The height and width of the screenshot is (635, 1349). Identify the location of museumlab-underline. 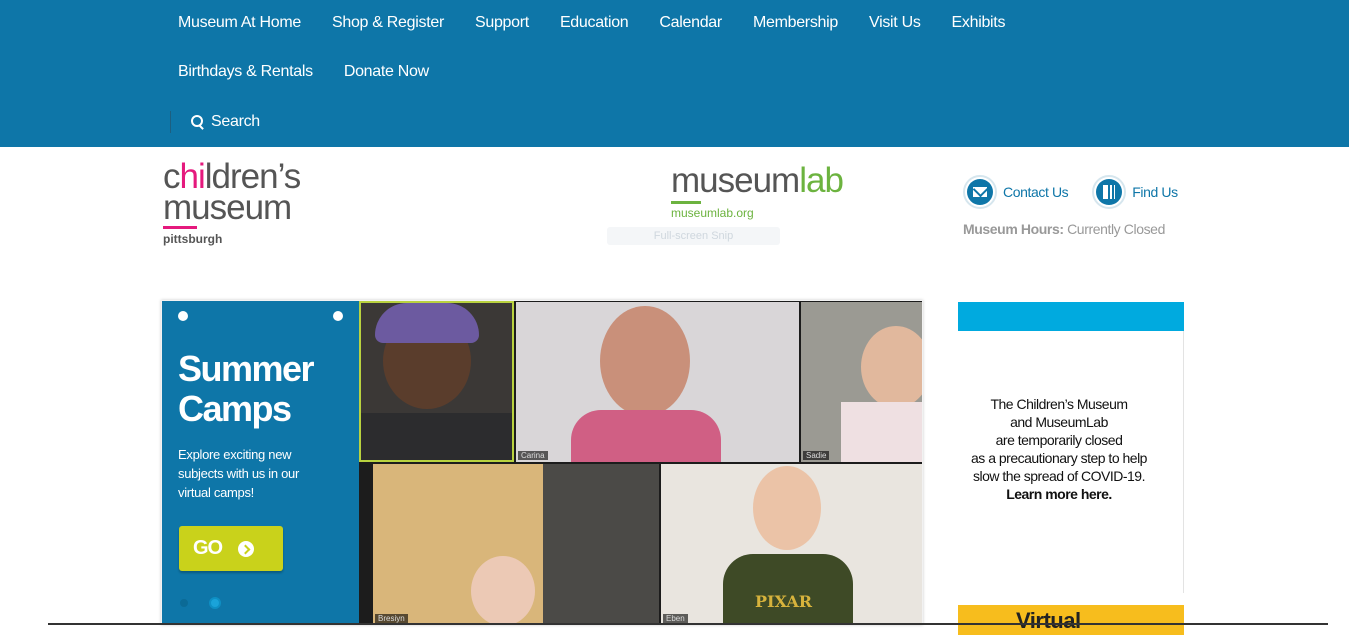
(686, 202).